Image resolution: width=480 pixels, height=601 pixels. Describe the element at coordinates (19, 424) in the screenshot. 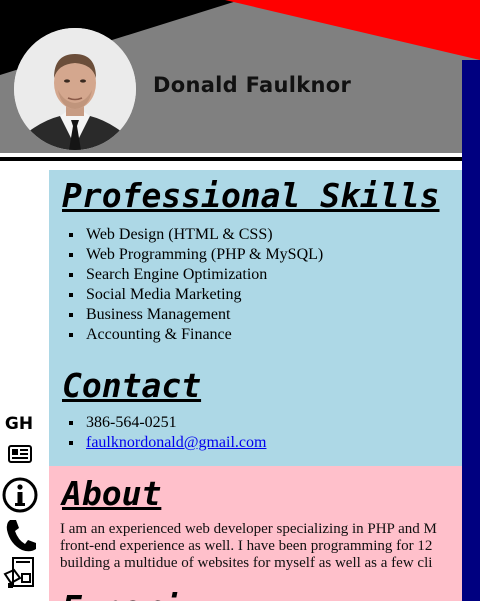

I see `github-link: GH` at that location.